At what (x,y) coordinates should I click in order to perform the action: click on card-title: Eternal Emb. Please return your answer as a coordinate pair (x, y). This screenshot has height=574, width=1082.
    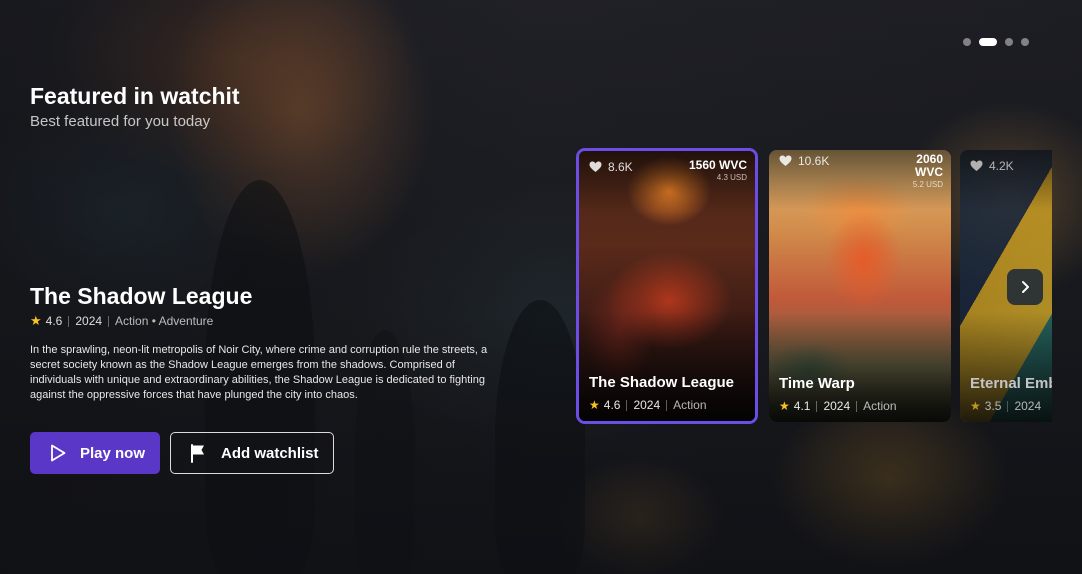
    Looking at the image, I should click on (1011, 383).